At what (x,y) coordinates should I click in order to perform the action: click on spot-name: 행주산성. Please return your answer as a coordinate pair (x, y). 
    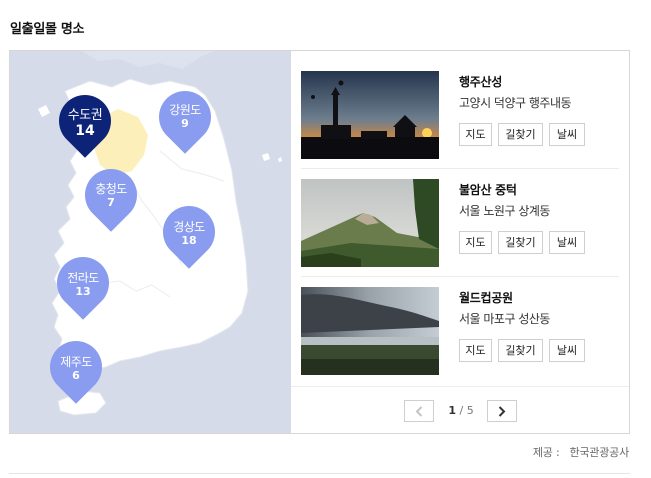
    Looking at the image, I should click on (480, 81).